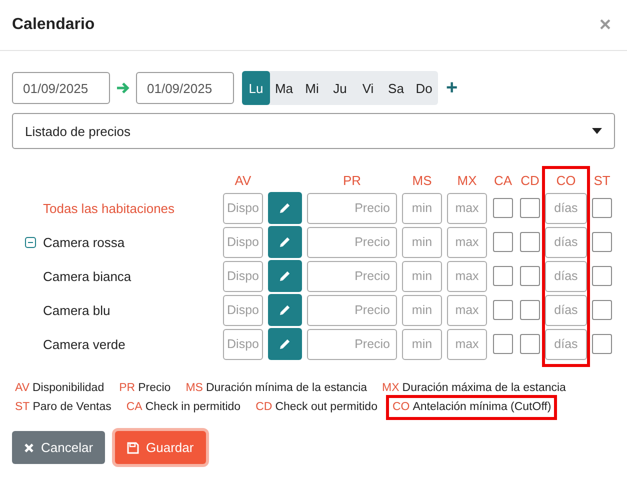 The width and height of the screenshot is (627, 477). What do you see at coordinates (84, 242) in the screenshot?
I see `room-name: Camera rossa` at bounding box center [84, 242].